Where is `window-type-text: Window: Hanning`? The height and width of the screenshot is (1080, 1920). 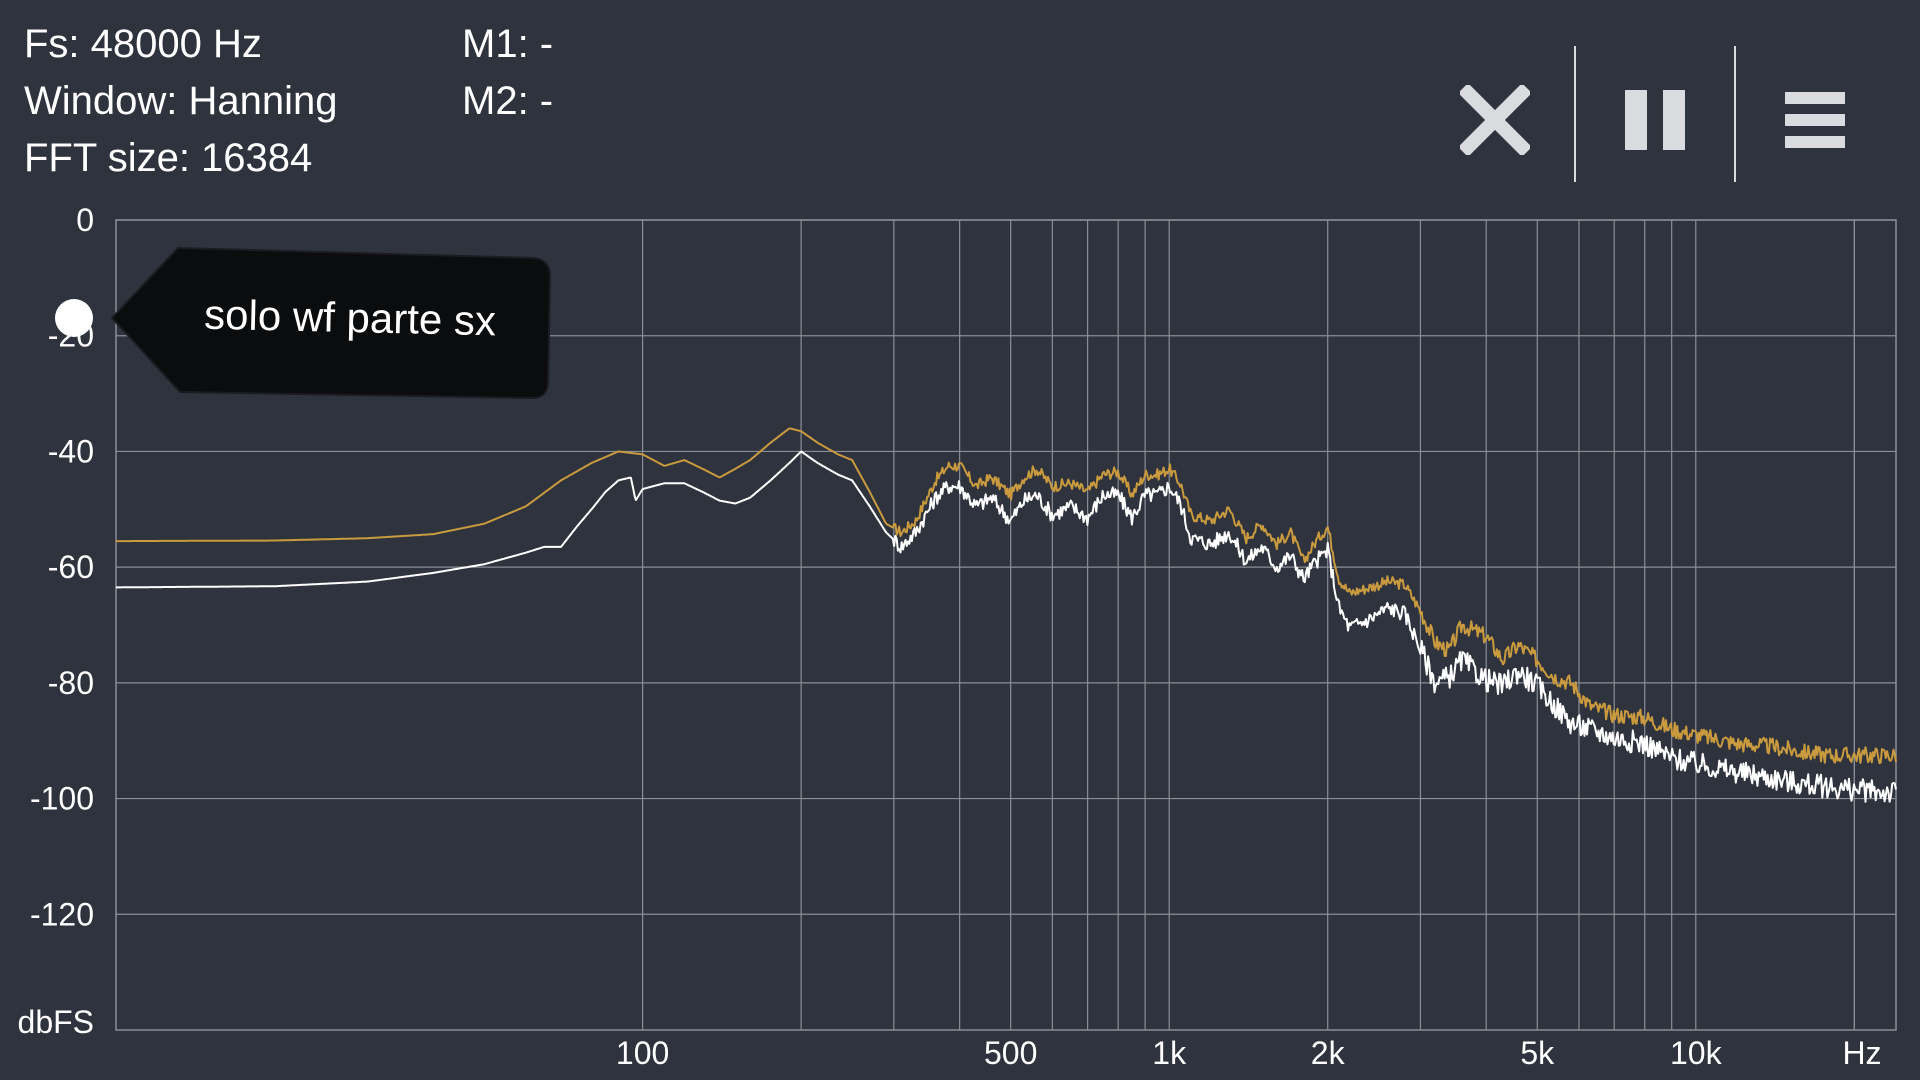 window-type-text: Window: Hanning is located at coordinates (181, 101).